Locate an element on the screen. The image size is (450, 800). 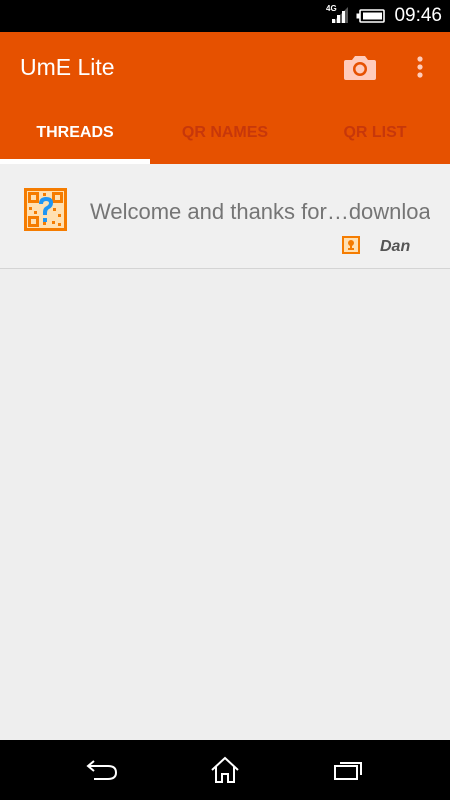
thread-list: Welcome and thanks for…downloading Dan is located at coordinates (225, 216).